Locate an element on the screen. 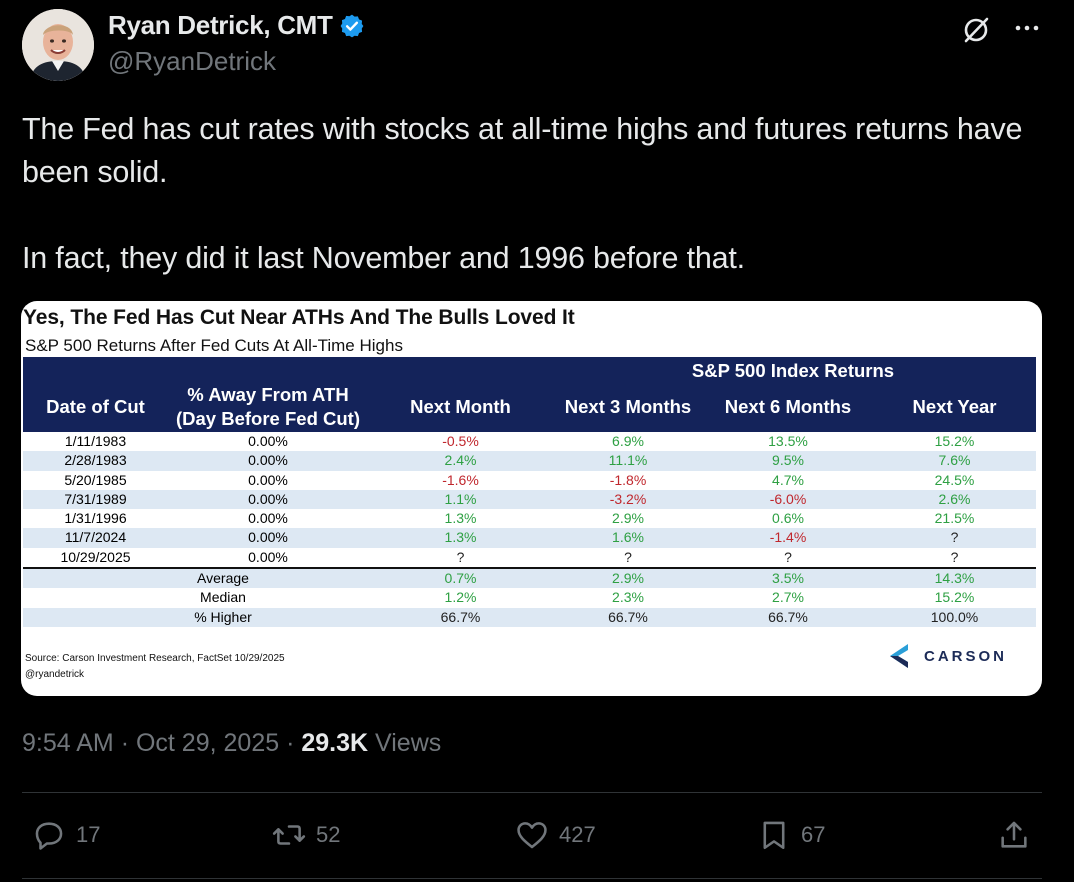 The width and height of the screenshot is (1074, 882). views-count: 29.3K is located at coordinates (335, 743).